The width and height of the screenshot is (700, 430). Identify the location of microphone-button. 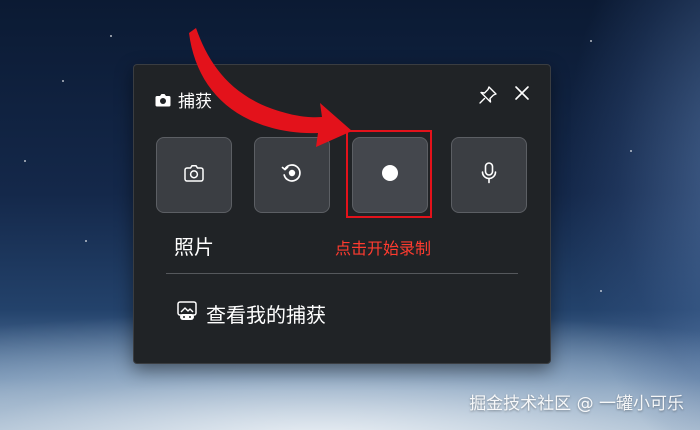
(489, 175).